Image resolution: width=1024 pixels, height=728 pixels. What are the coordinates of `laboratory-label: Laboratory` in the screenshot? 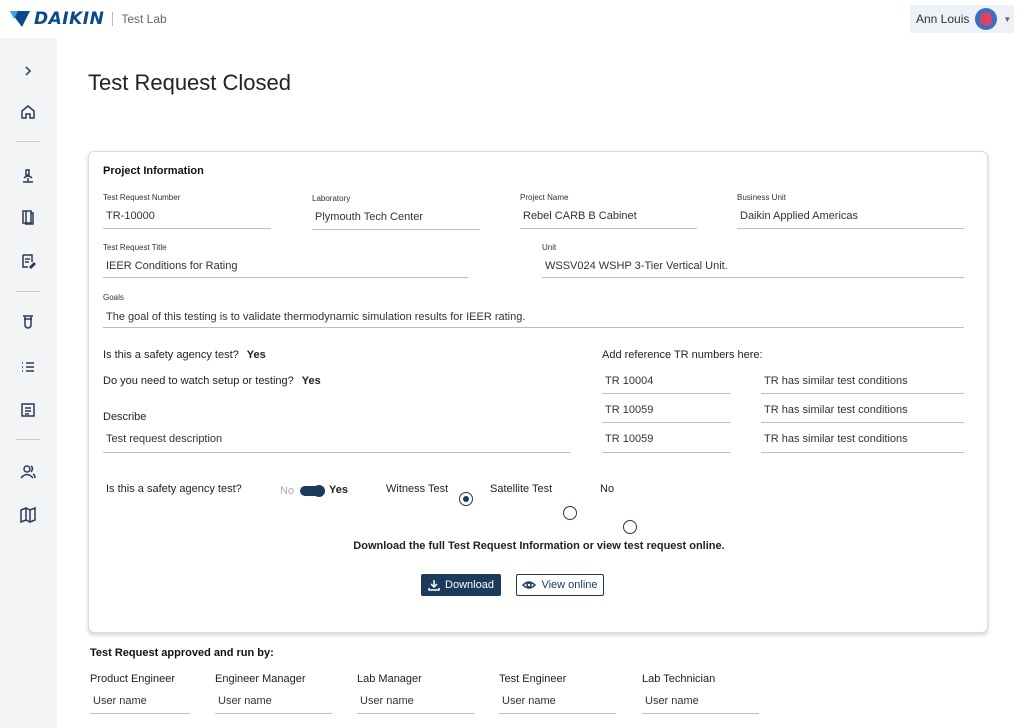 It's located at (331, 198).